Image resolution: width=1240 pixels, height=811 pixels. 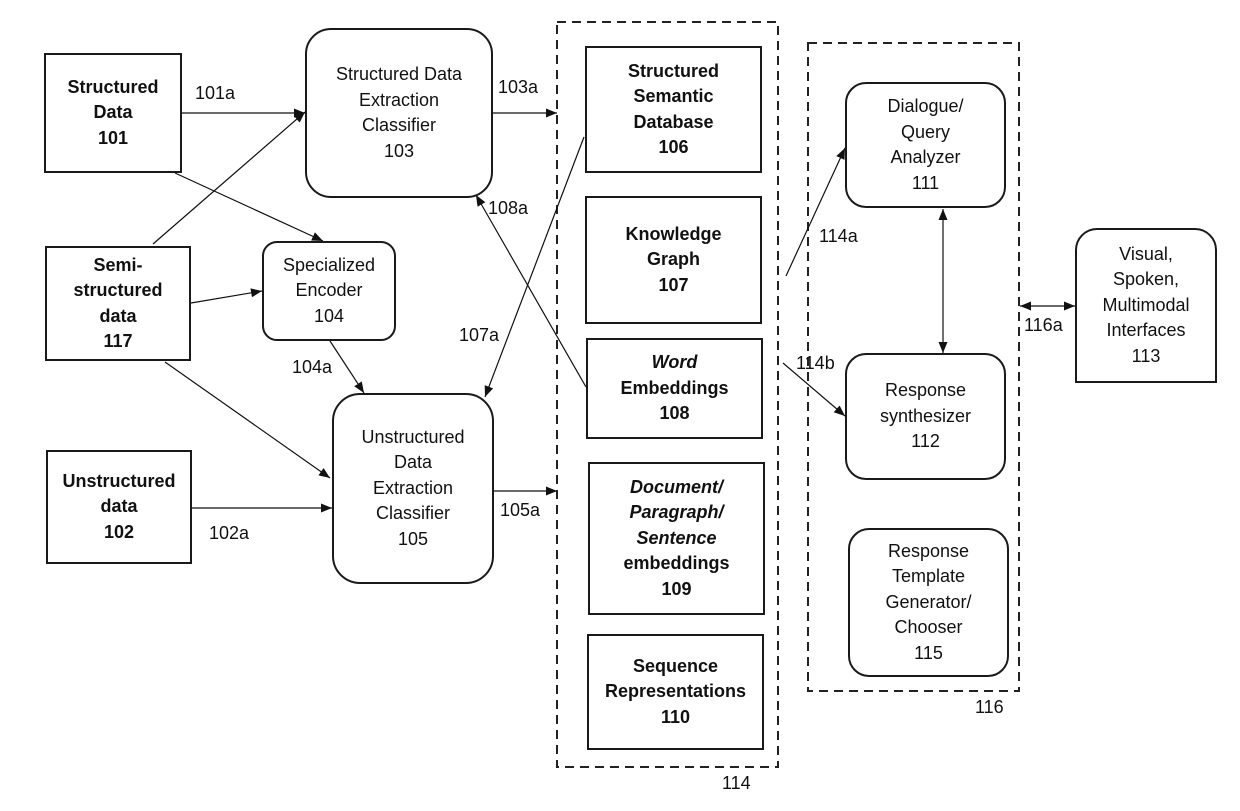 What do you see at coordinates (215, 93) in the screenshot?
I see `edge-label-101a: 101a` at bounding box center [215, 93].